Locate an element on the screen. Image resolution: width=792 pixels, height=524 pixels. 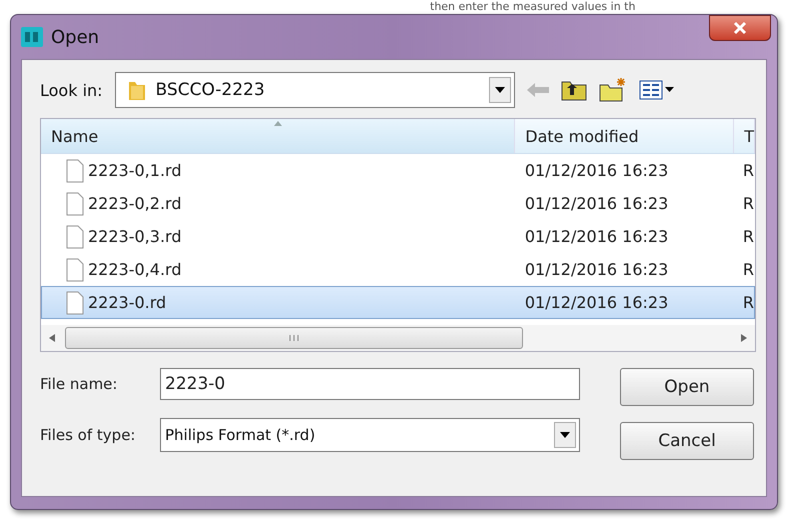
file-name-cell: 2223-0,4.rd is located at coordinates (135, 269).